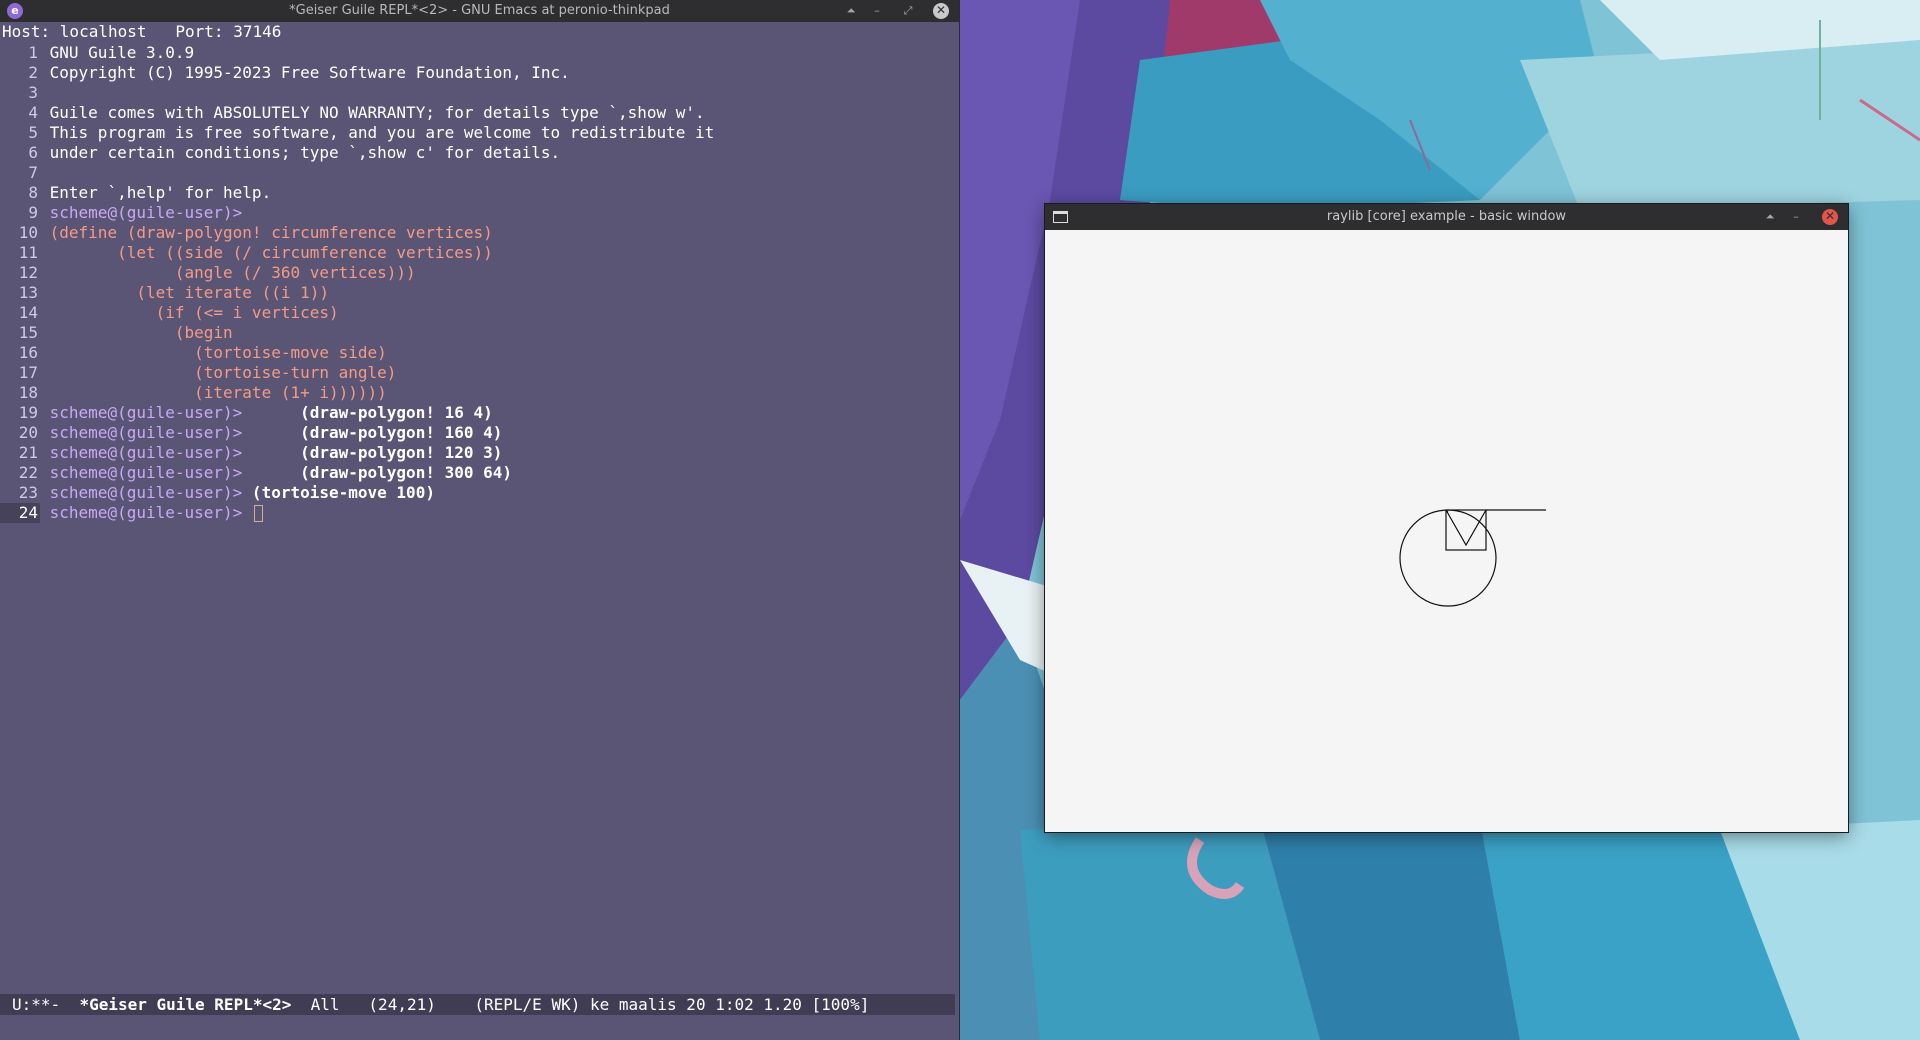 The height and width of the screenshot is (1040, 1920). I want to click on repl-input: (draw-polygon! 16 4), so click(367, 412).